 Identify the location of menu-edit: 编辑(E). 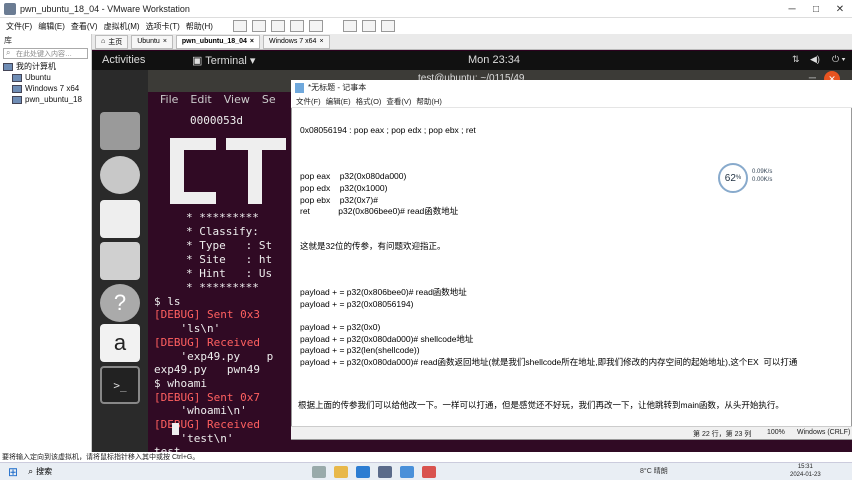
(51, 26).